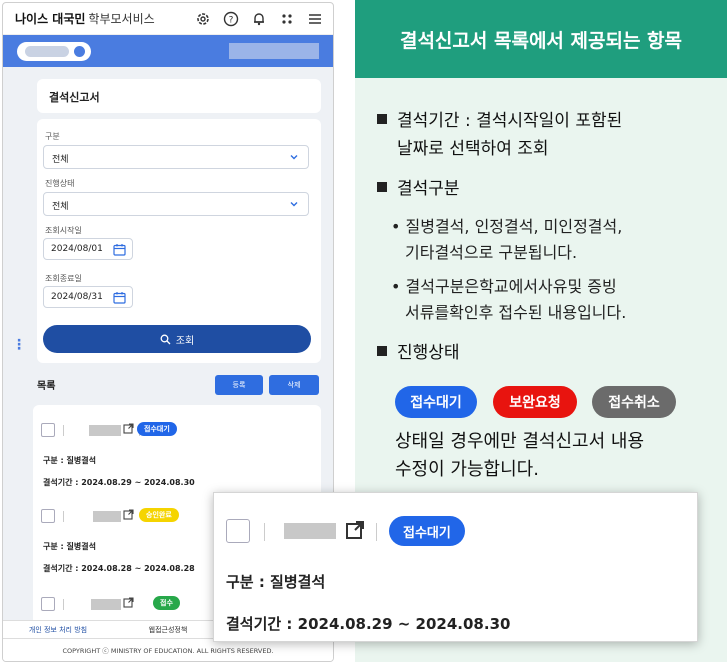 The image size is (727, 666). What do you see at coordinates (159, 515) in the screenshot?
I see `status-badge: 승인완료` at bounding box center [159, 515].